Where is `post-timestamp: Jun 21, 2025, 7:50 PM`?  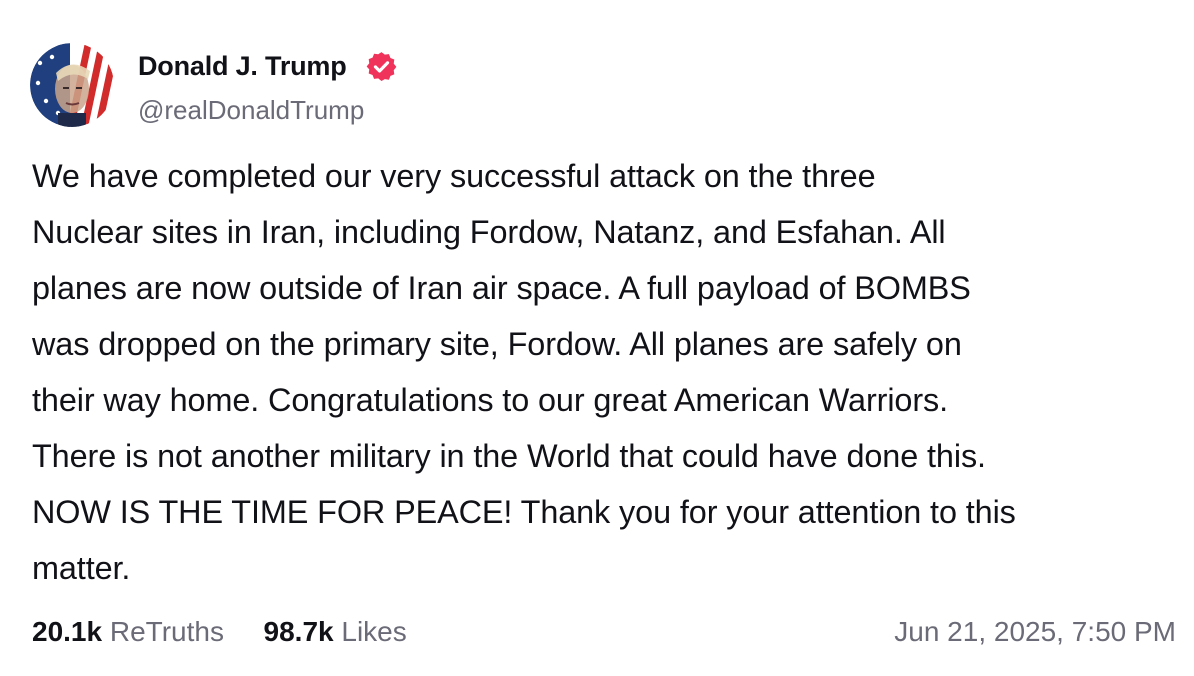 post-timestamp: Jun 21, 2025, 7:50 PM is located at coordinates (1035, 632).